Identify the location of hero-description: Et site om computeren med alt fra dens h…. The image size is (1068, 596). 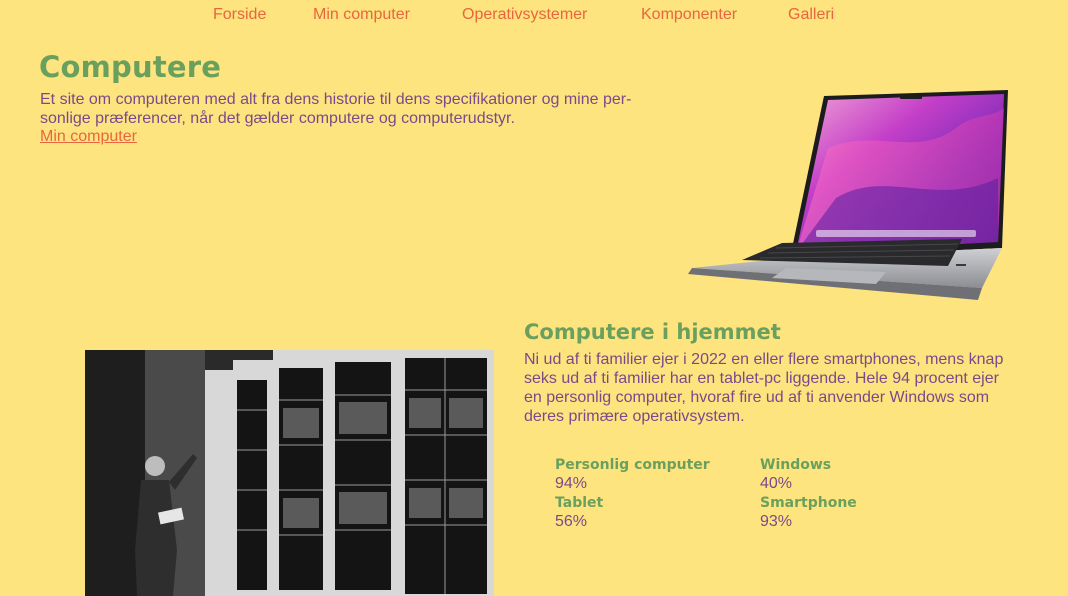
(336, 109).